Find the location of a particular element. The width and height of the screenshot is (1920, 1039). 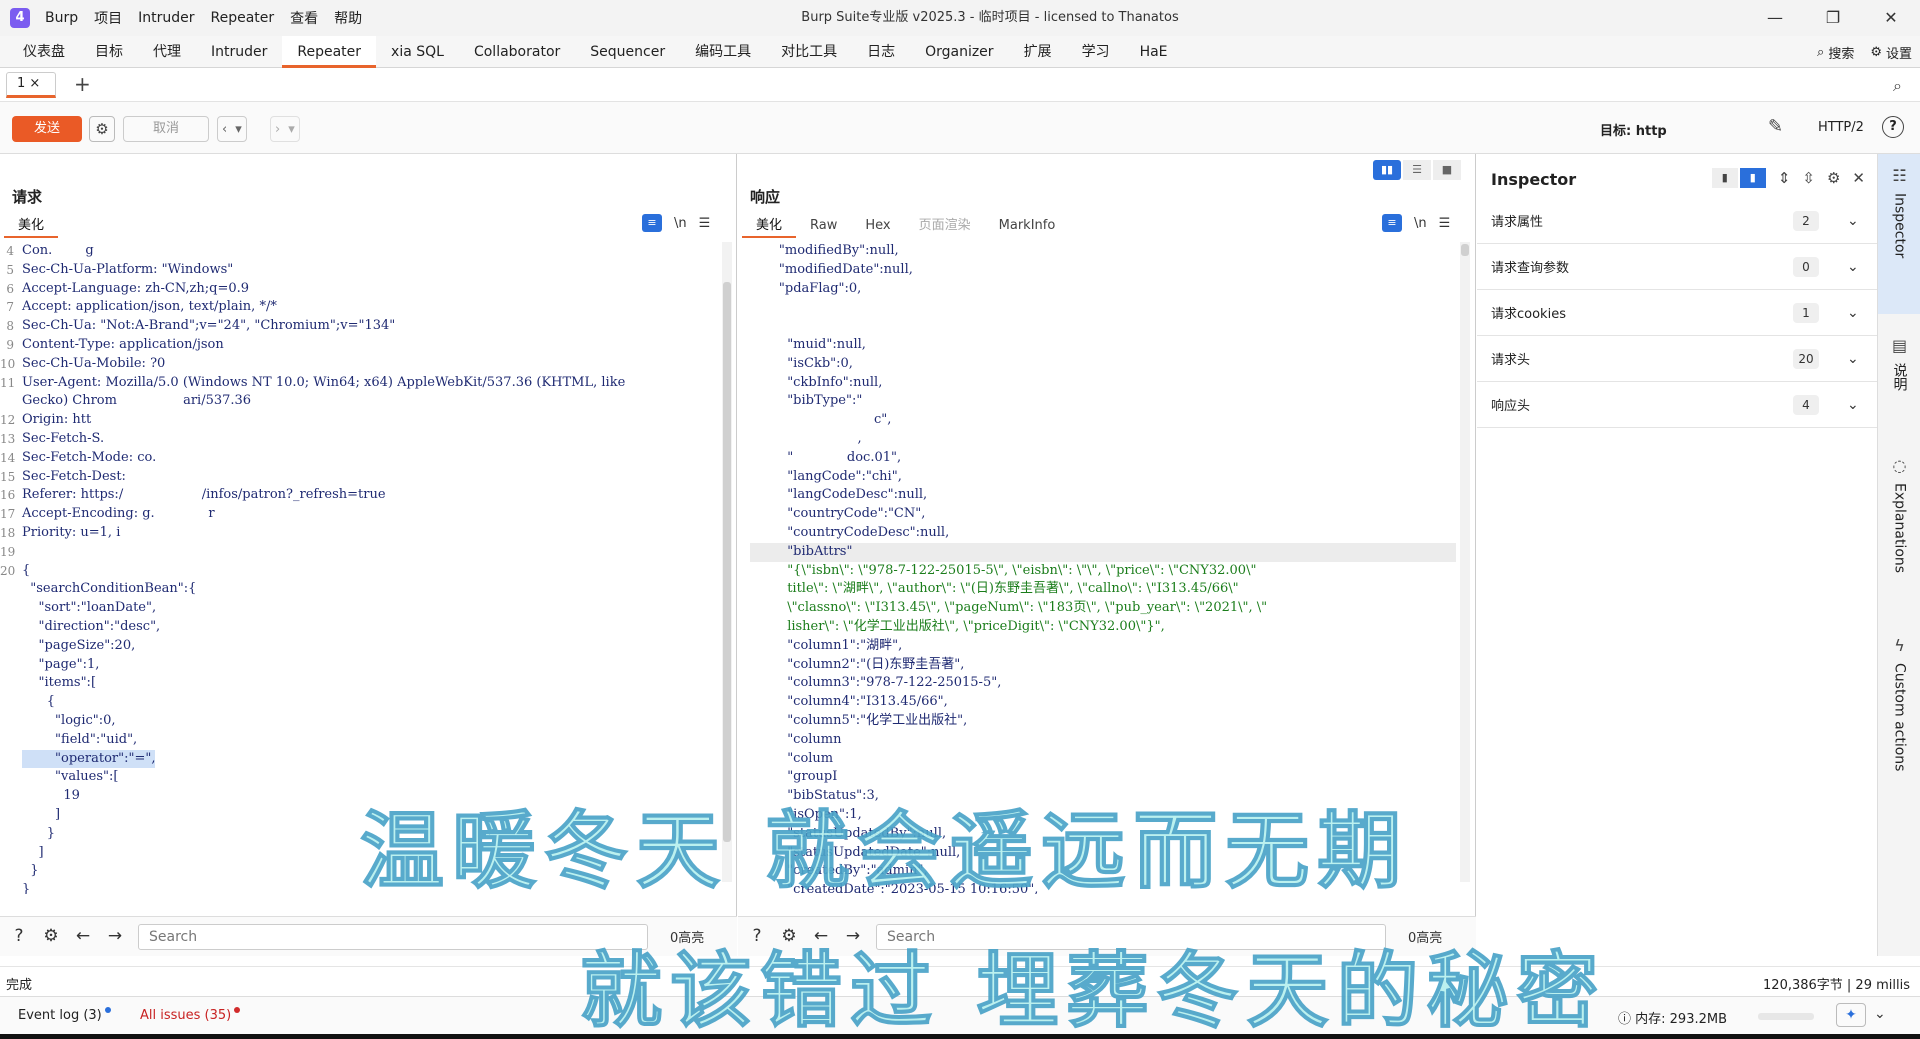

add-tab-button: + is located at coordinates (82, 84).